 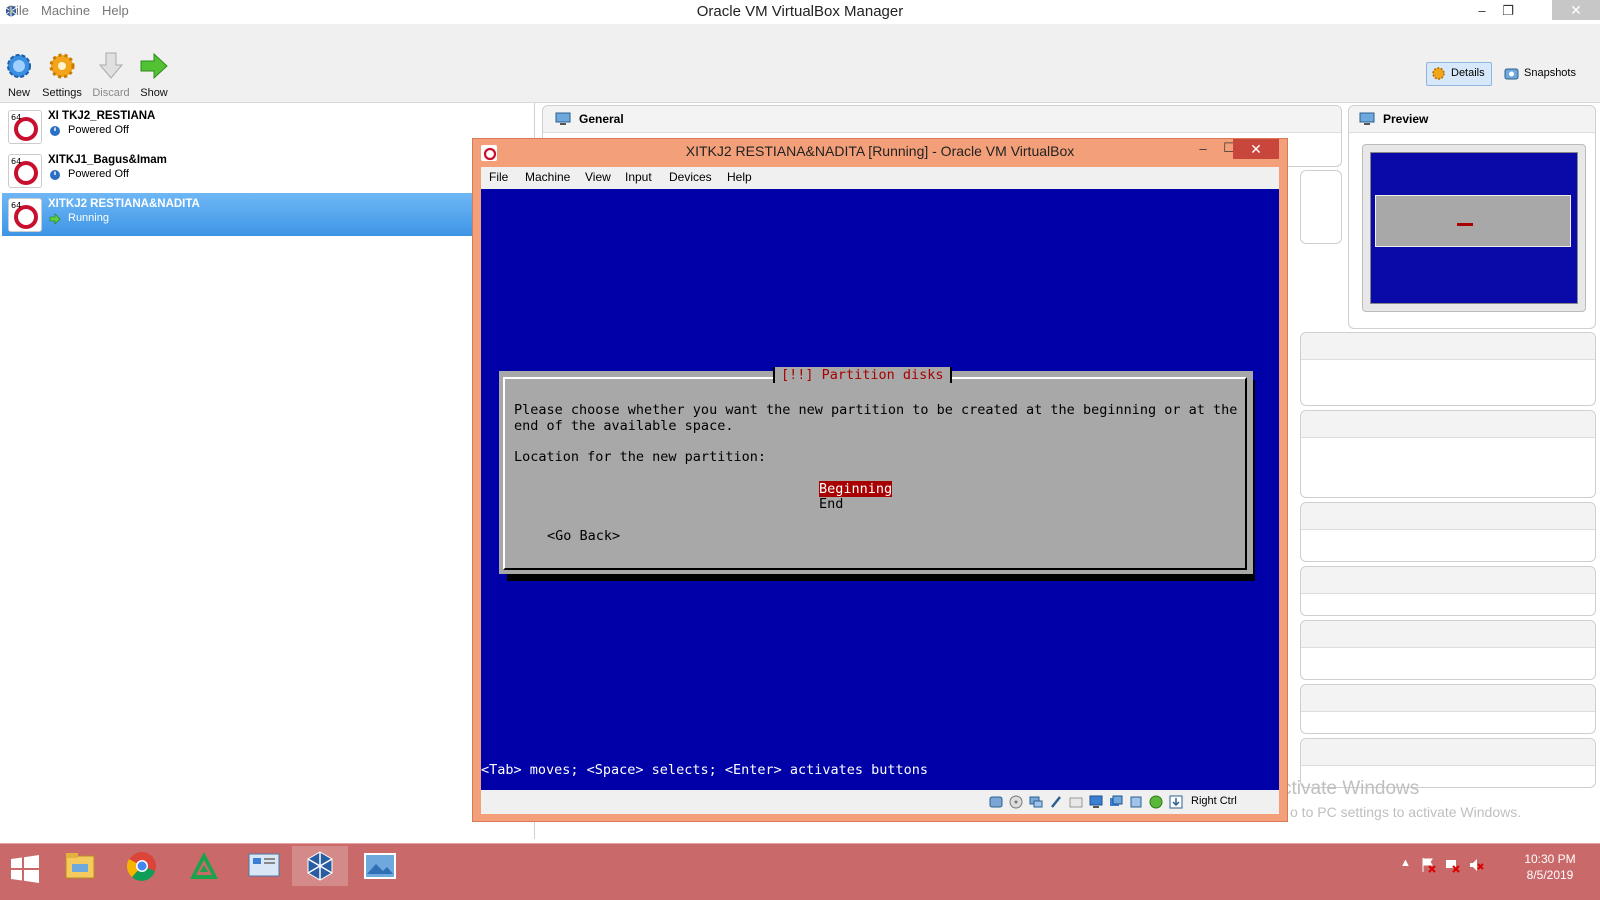 What do you see at coordinates (25, 869) in the screenshot?
I see `windows-start-icon` at bounding box center [25, 869].